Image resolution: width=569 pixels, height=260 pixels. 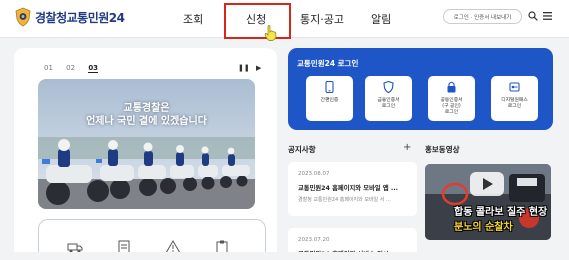 I want to click on login-option-label: 금융인증서 로그인, so click(x=388, y=103).